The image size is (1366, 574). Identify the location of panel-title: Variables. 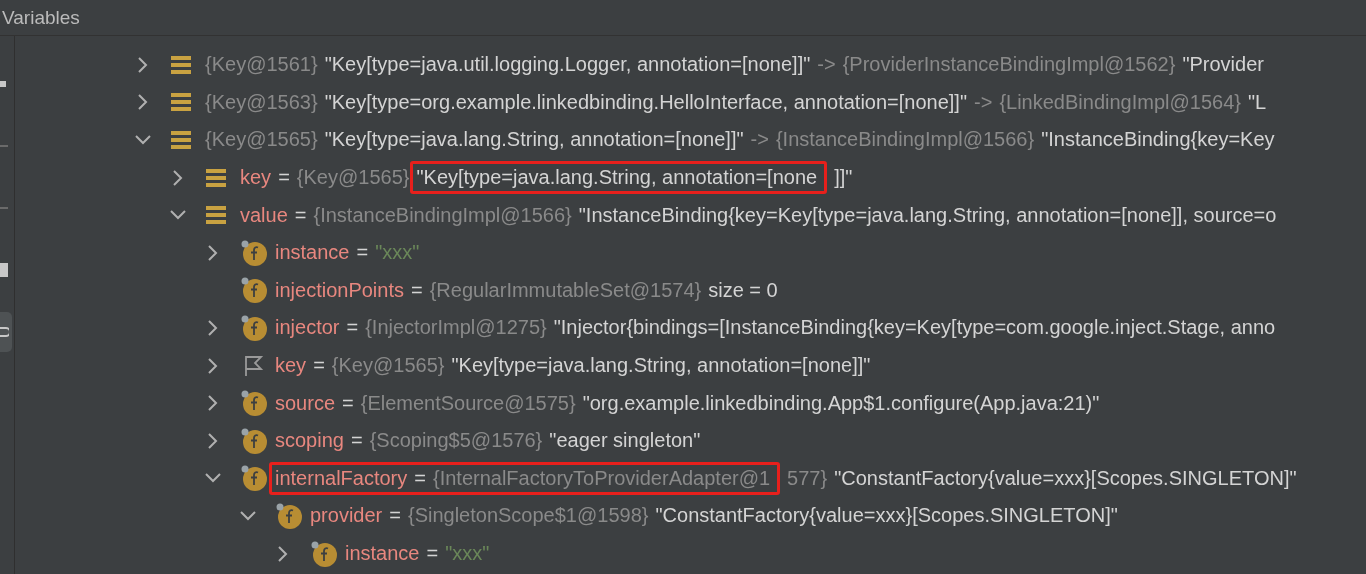
(41, 17).